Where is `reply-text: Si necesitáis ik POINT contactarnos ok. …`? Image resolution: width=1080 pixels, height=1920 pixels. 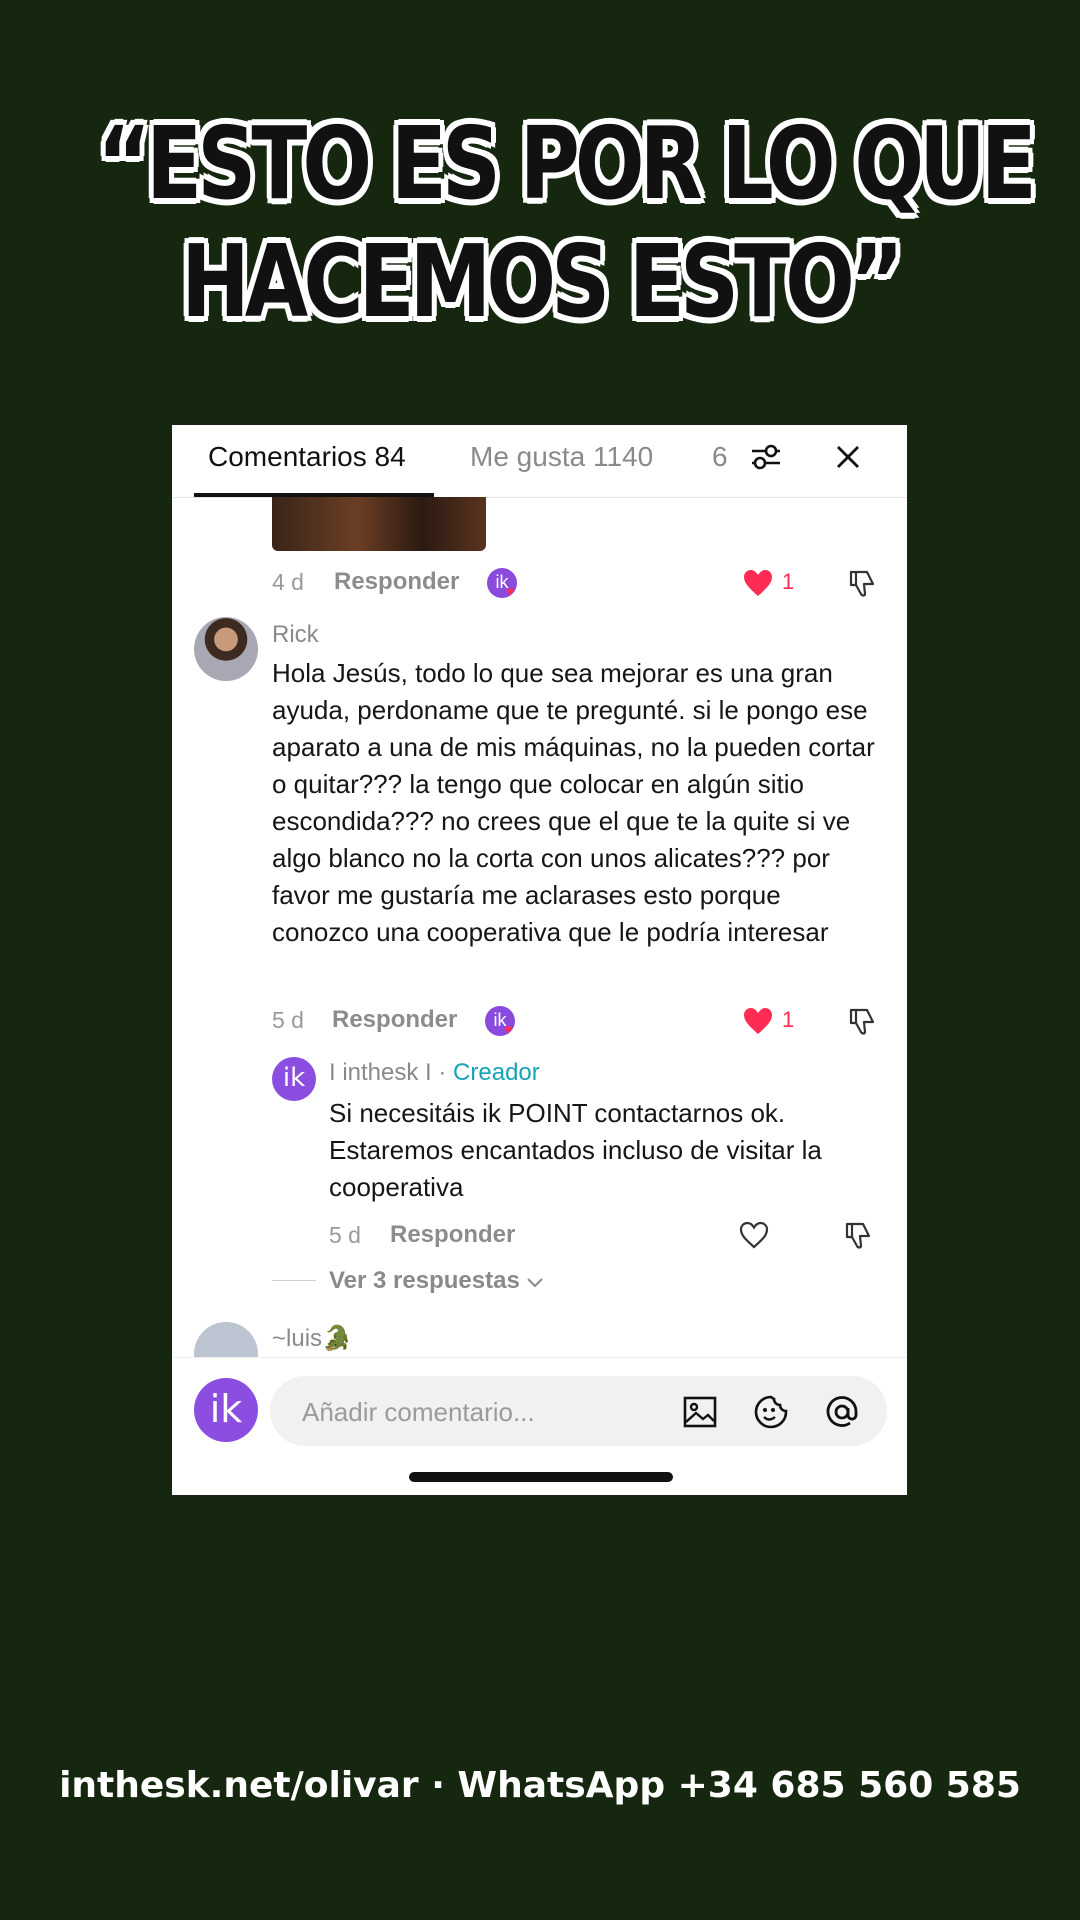 reply-text: Si necesitáis ik POINT contactarnos ok. … is located at coordinates (575, 1150).